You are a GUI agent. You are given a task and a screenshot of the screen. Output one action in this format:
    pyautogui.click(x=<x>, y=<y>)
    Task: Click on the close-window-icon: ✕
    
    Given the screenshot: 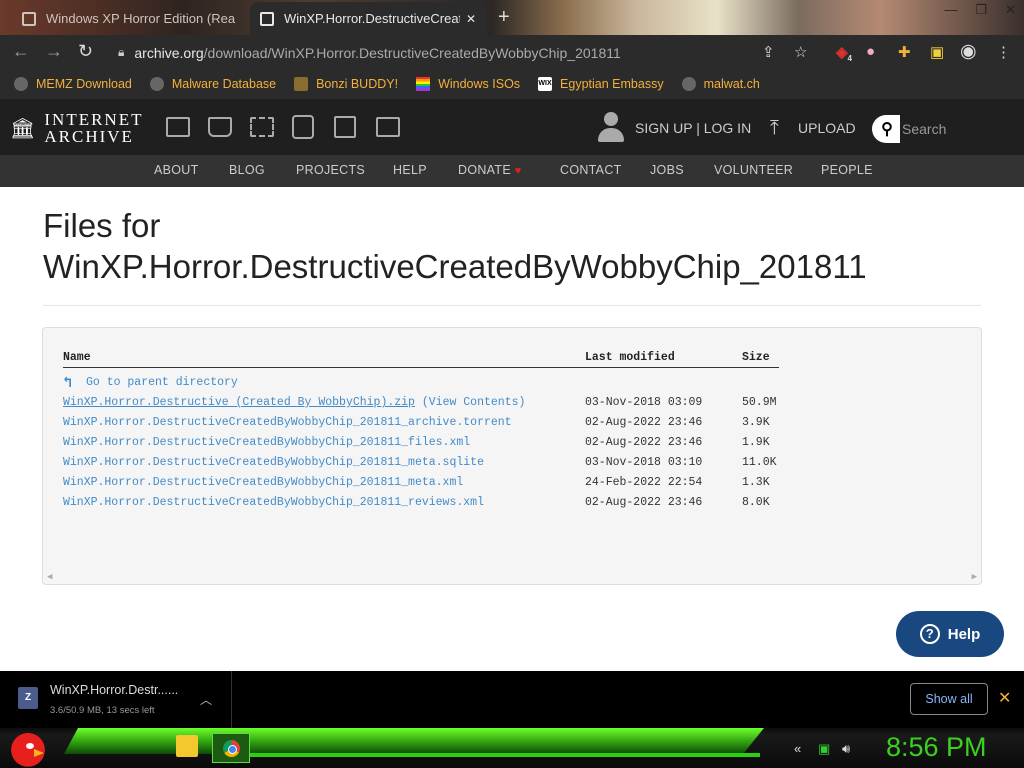 What is the action you would take?
    pyautogui.click(x=1010, y=10)
    